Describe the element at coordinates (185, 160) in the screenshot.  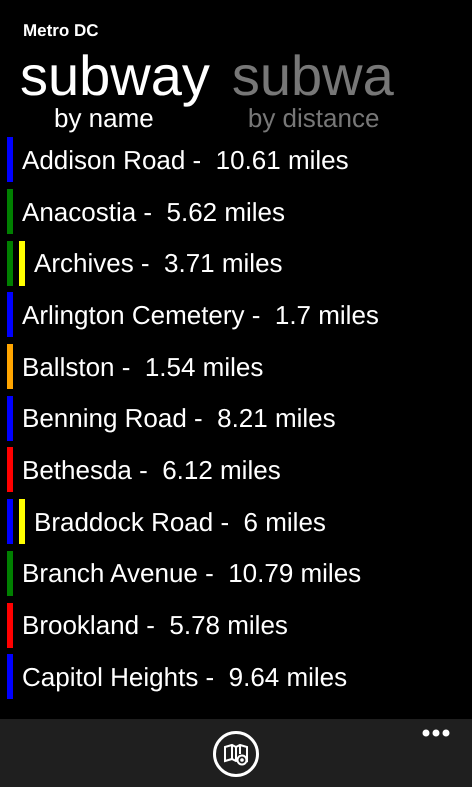
I see `station-name: Addison Road - 10.61 miles` at that location.